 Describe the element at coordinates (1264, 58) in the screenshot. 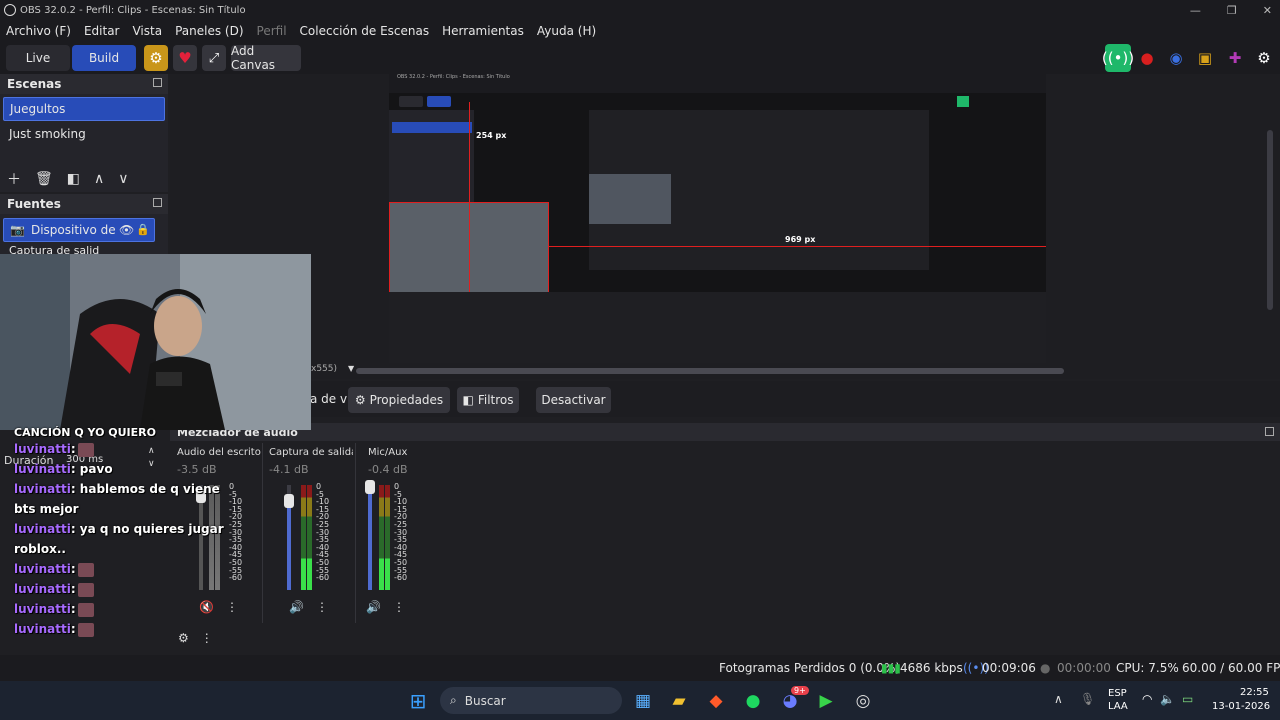

I see `settings-icon: ⚙` at that location.